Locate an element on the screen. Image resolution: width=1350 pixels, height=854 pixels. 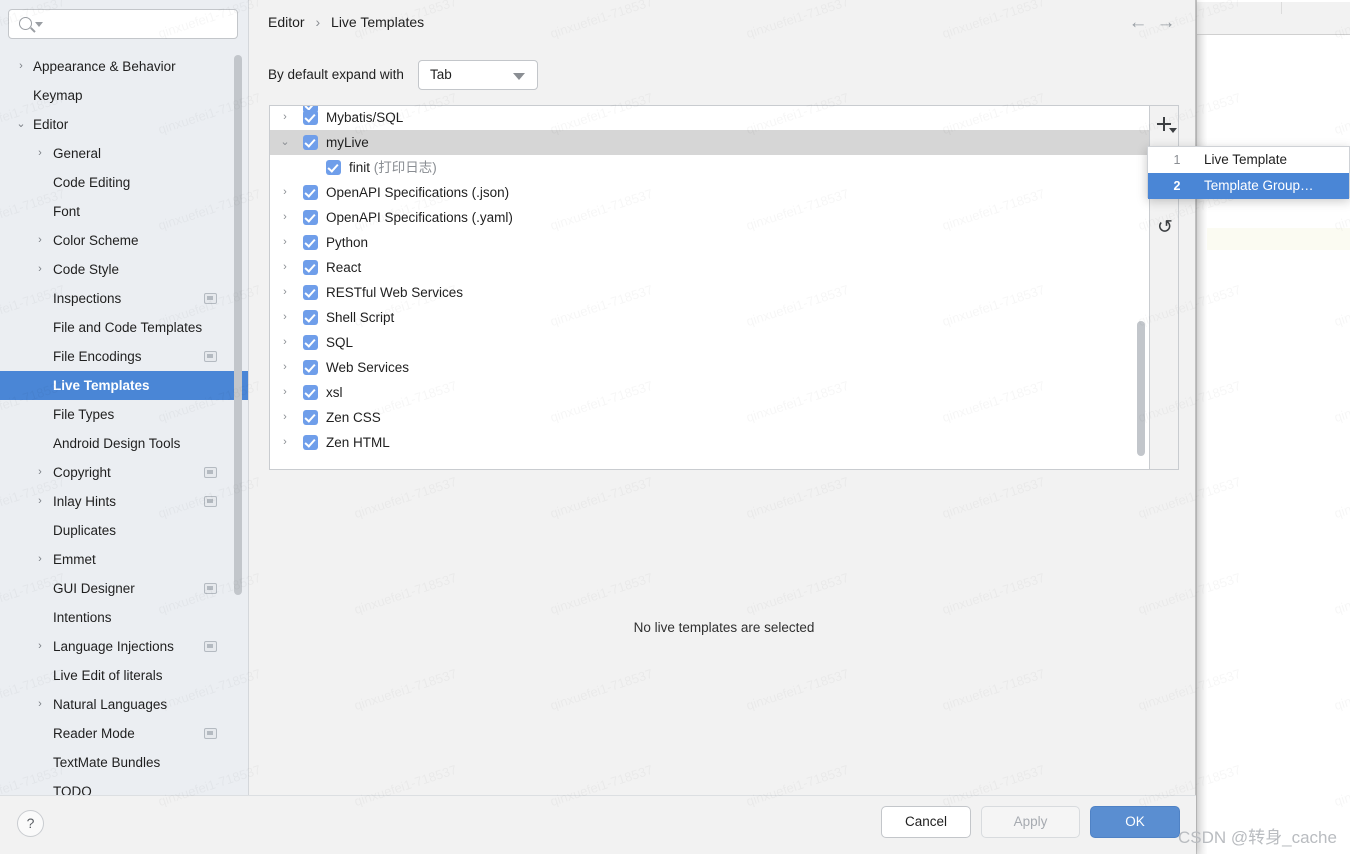
sidebar-item-copyright: › Copyright is located at coordinates (124, 472).